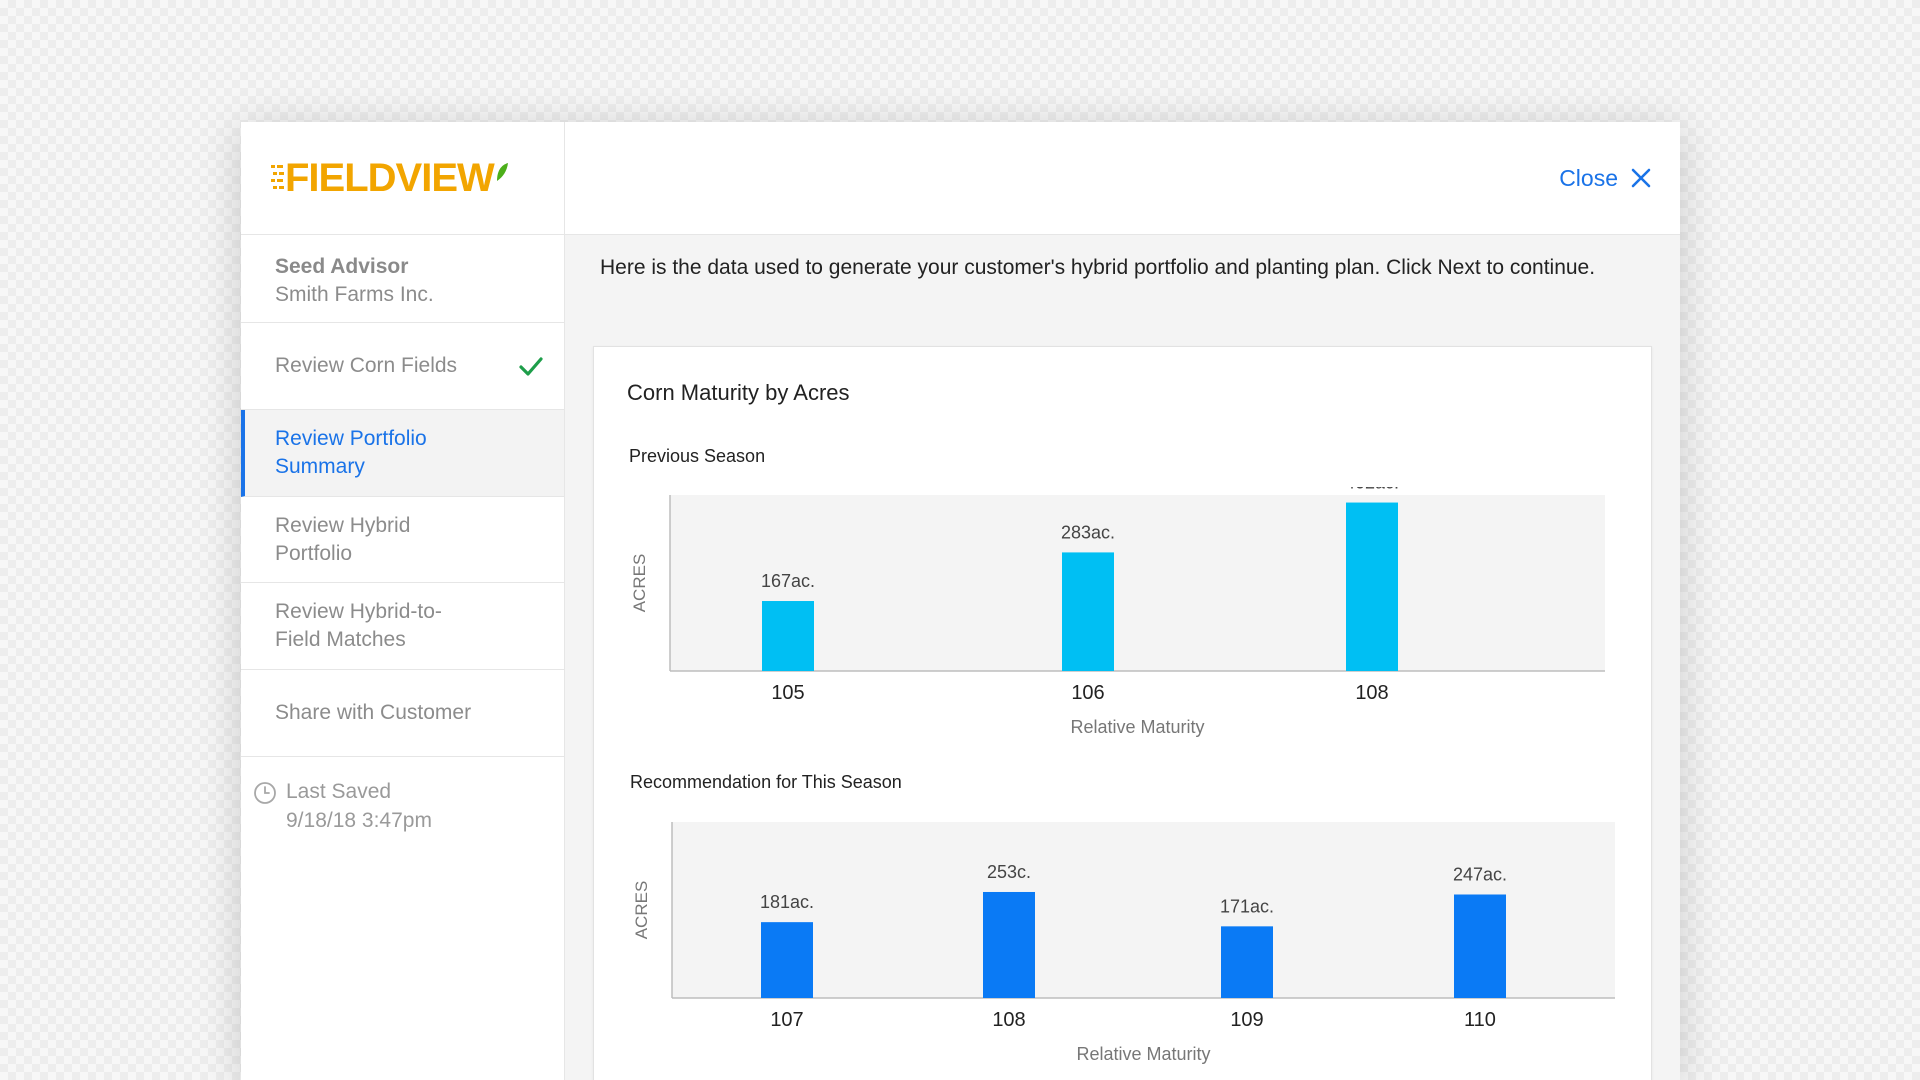  What do you see at coordinates (787, 693) in the screenshot?
I see `x-tick-label: 105` at bounding box center [787, 693].